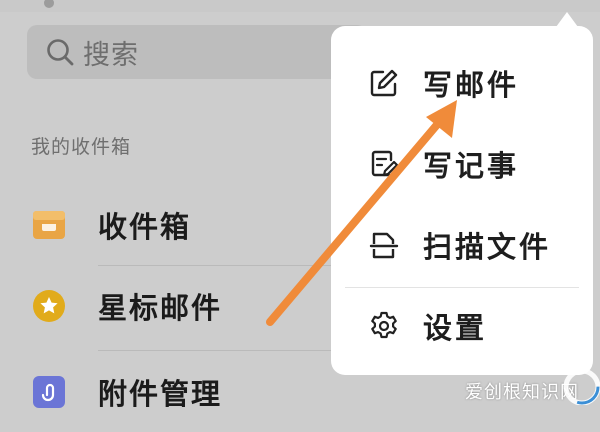  What do you see at coordinates (581, 386) in the screenshot?
I see `watermark-logo` at bounding box center [581, 386].